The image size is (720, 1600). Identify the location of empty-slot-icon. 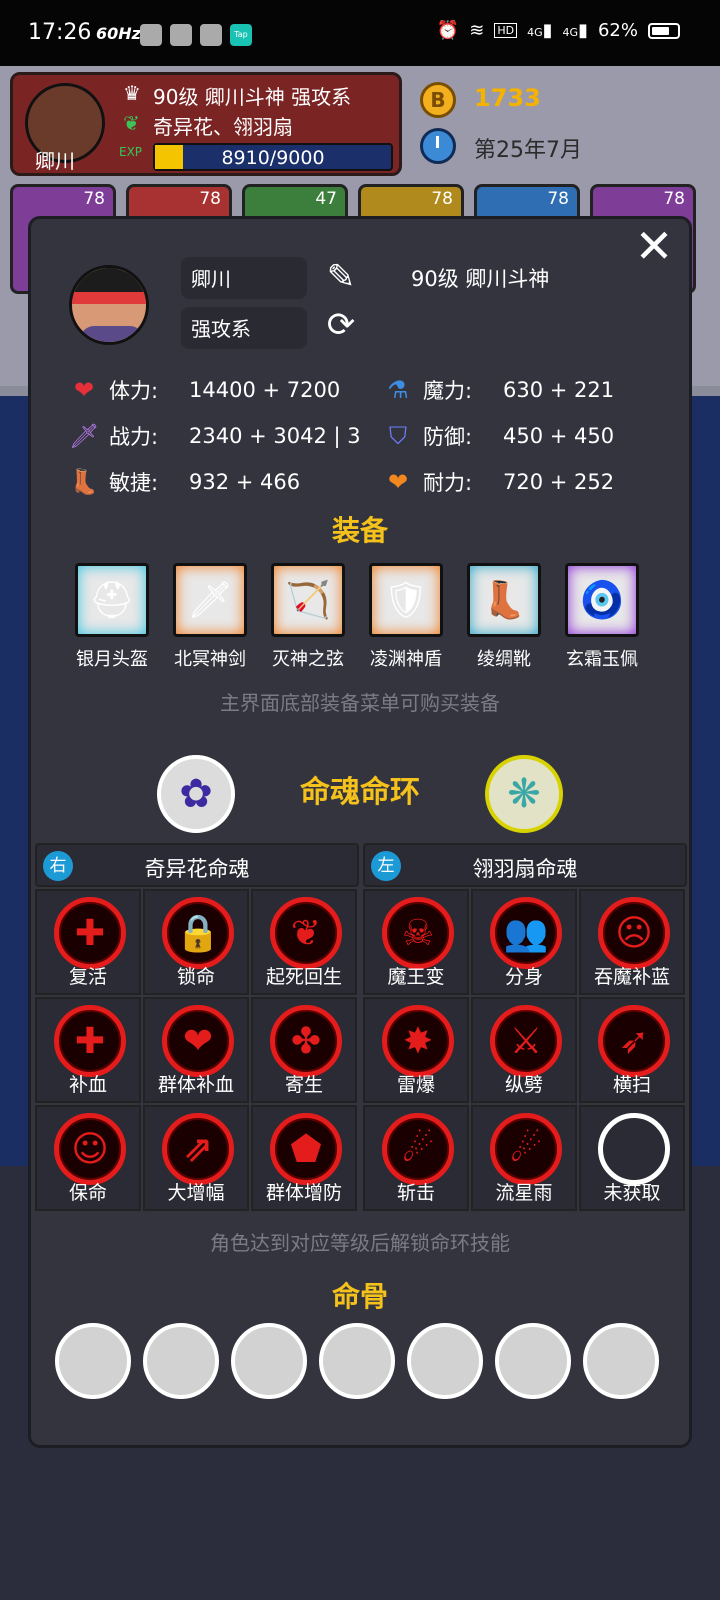
(634, 1149).